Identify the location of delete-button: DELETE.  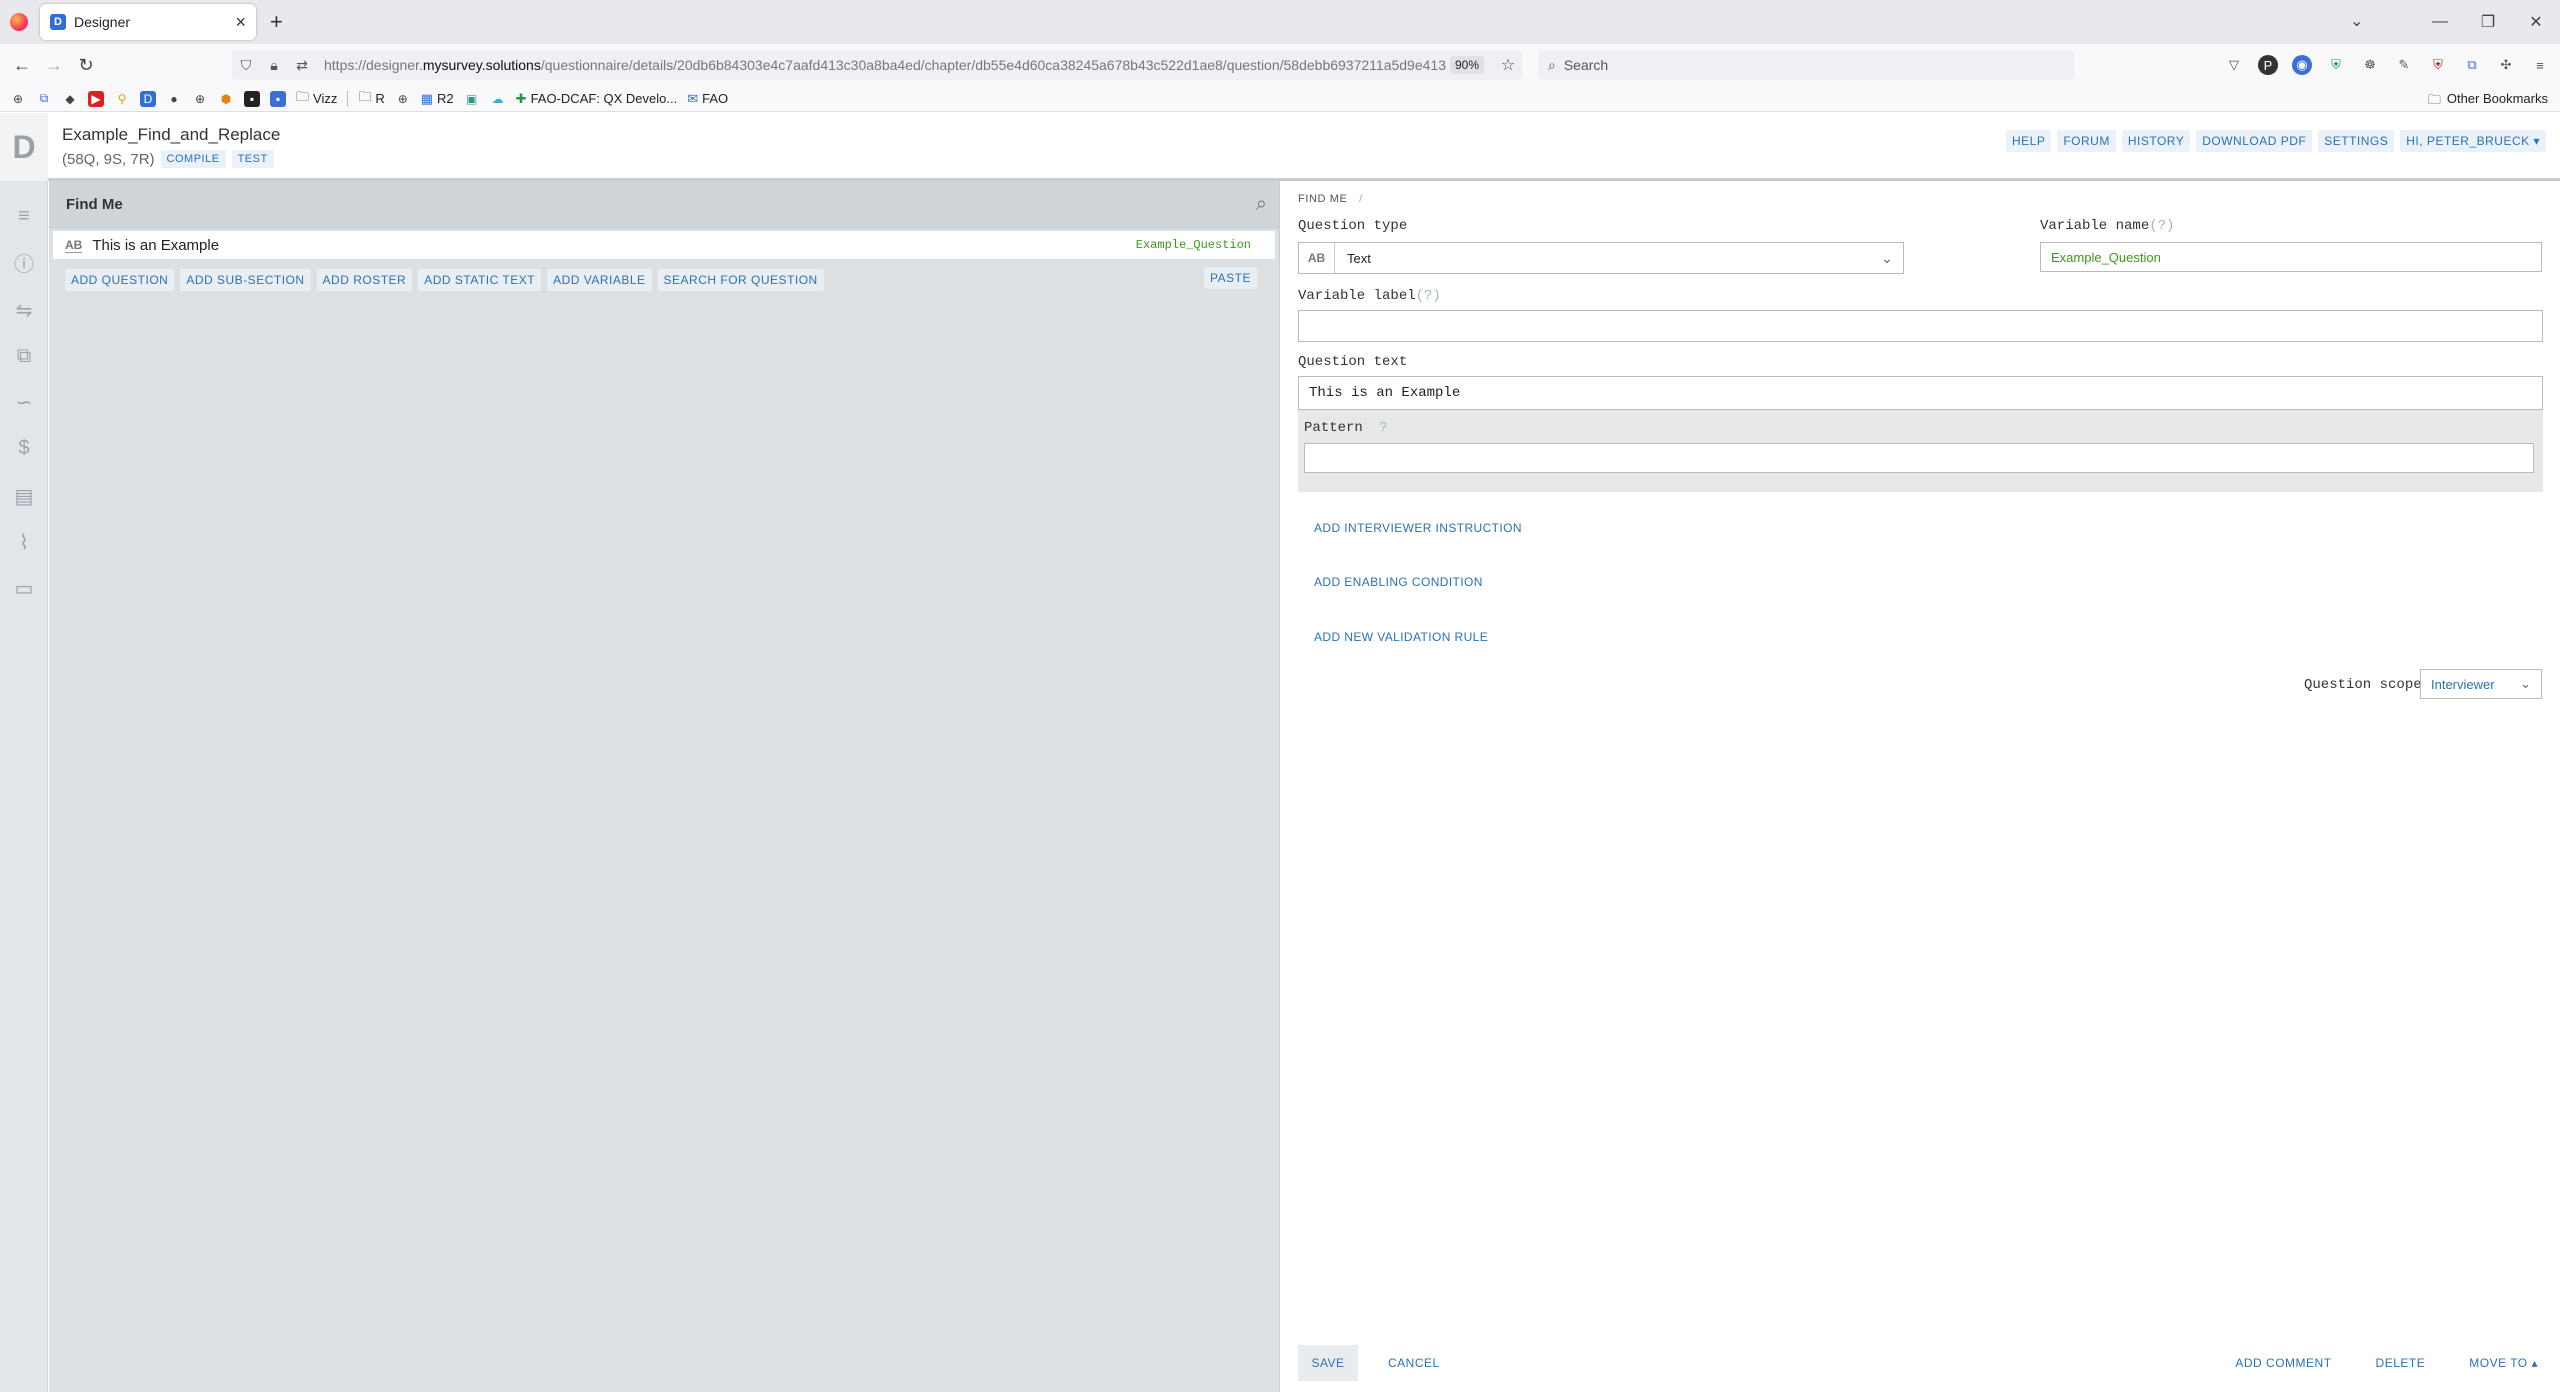
(2401, 1363).